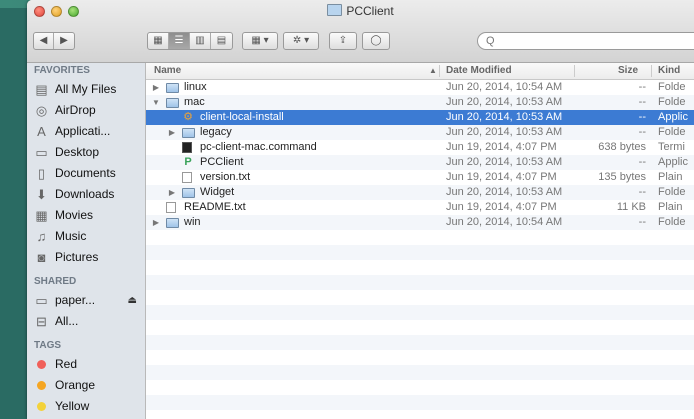 The image size is (694, 419). What do you see at coordinates (86, 194) in the screenshot?
I see `sidebar-item-downloads: ⬇ Downloads` at bounding box center [86, 194].